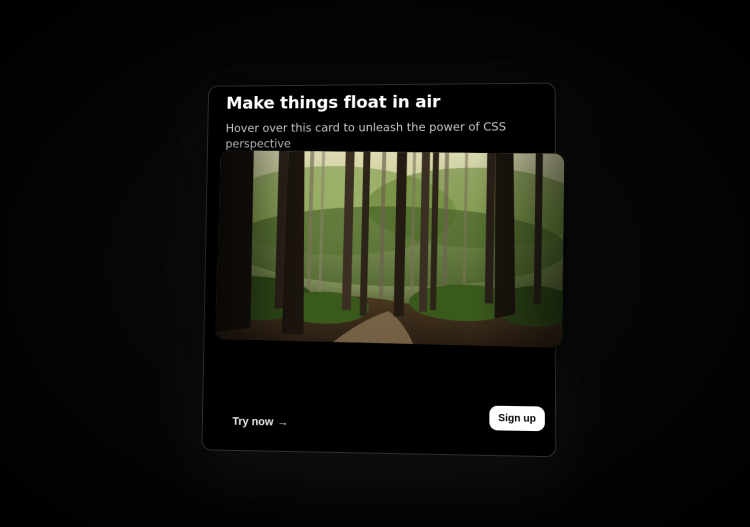 The image size is (750, 527). Describe the element at coordinates (283, 422) in the screenshot. I see `arrow-right-icon: →` at that location.